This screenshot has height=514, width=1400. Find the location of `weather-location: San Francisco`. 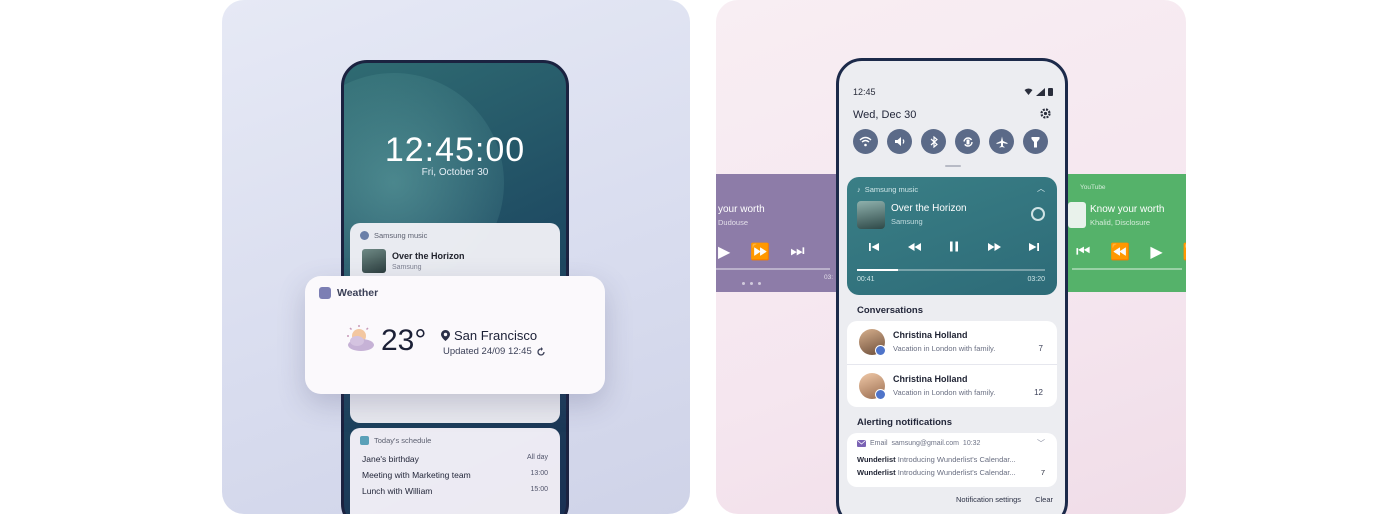

weather-location: San Francisco is located at coordinates (489, 335).